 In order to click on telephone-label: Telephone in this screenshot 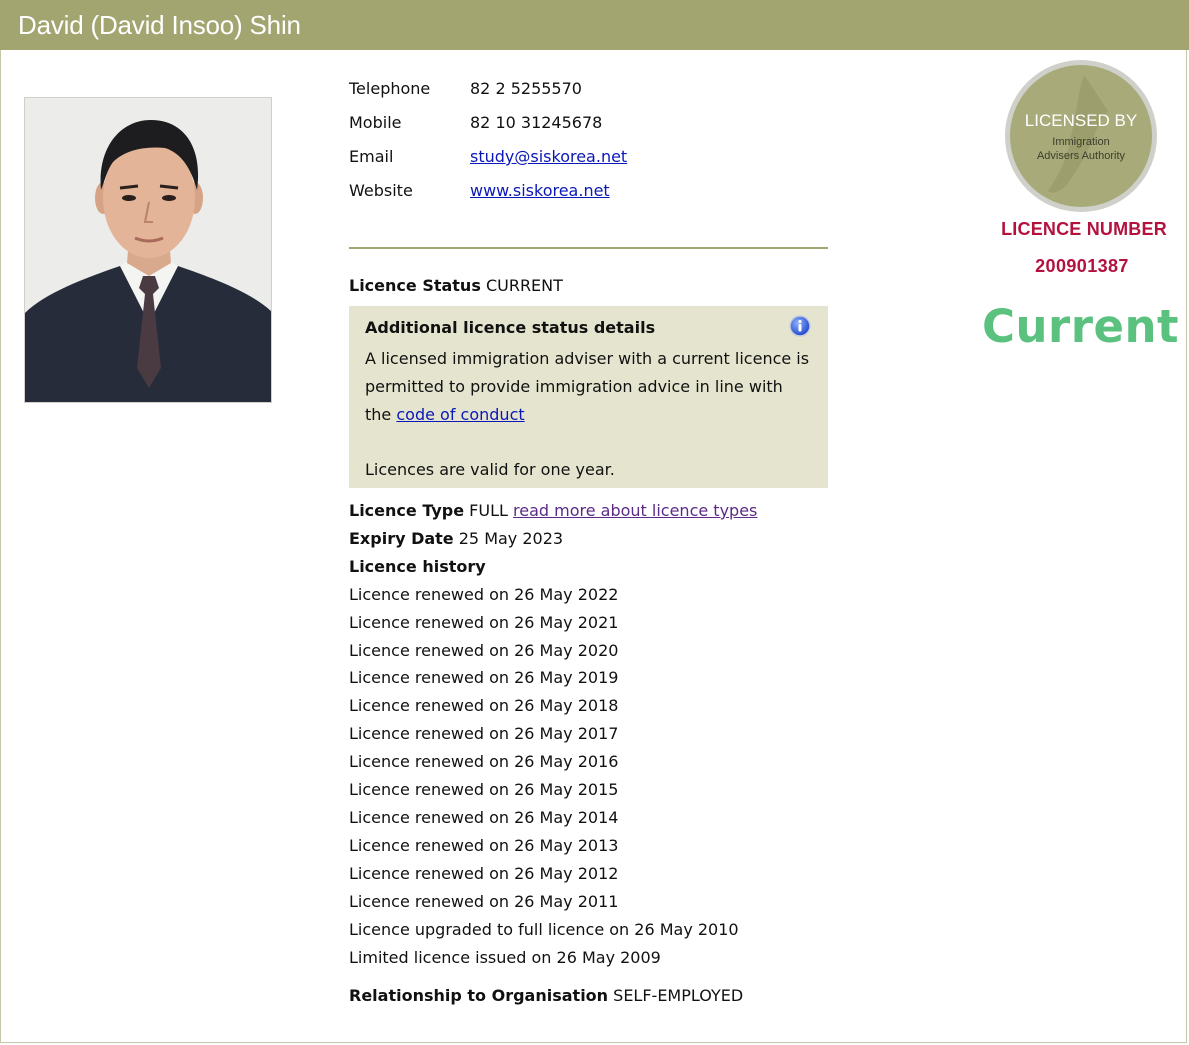, I will do `click(390, 88)`.